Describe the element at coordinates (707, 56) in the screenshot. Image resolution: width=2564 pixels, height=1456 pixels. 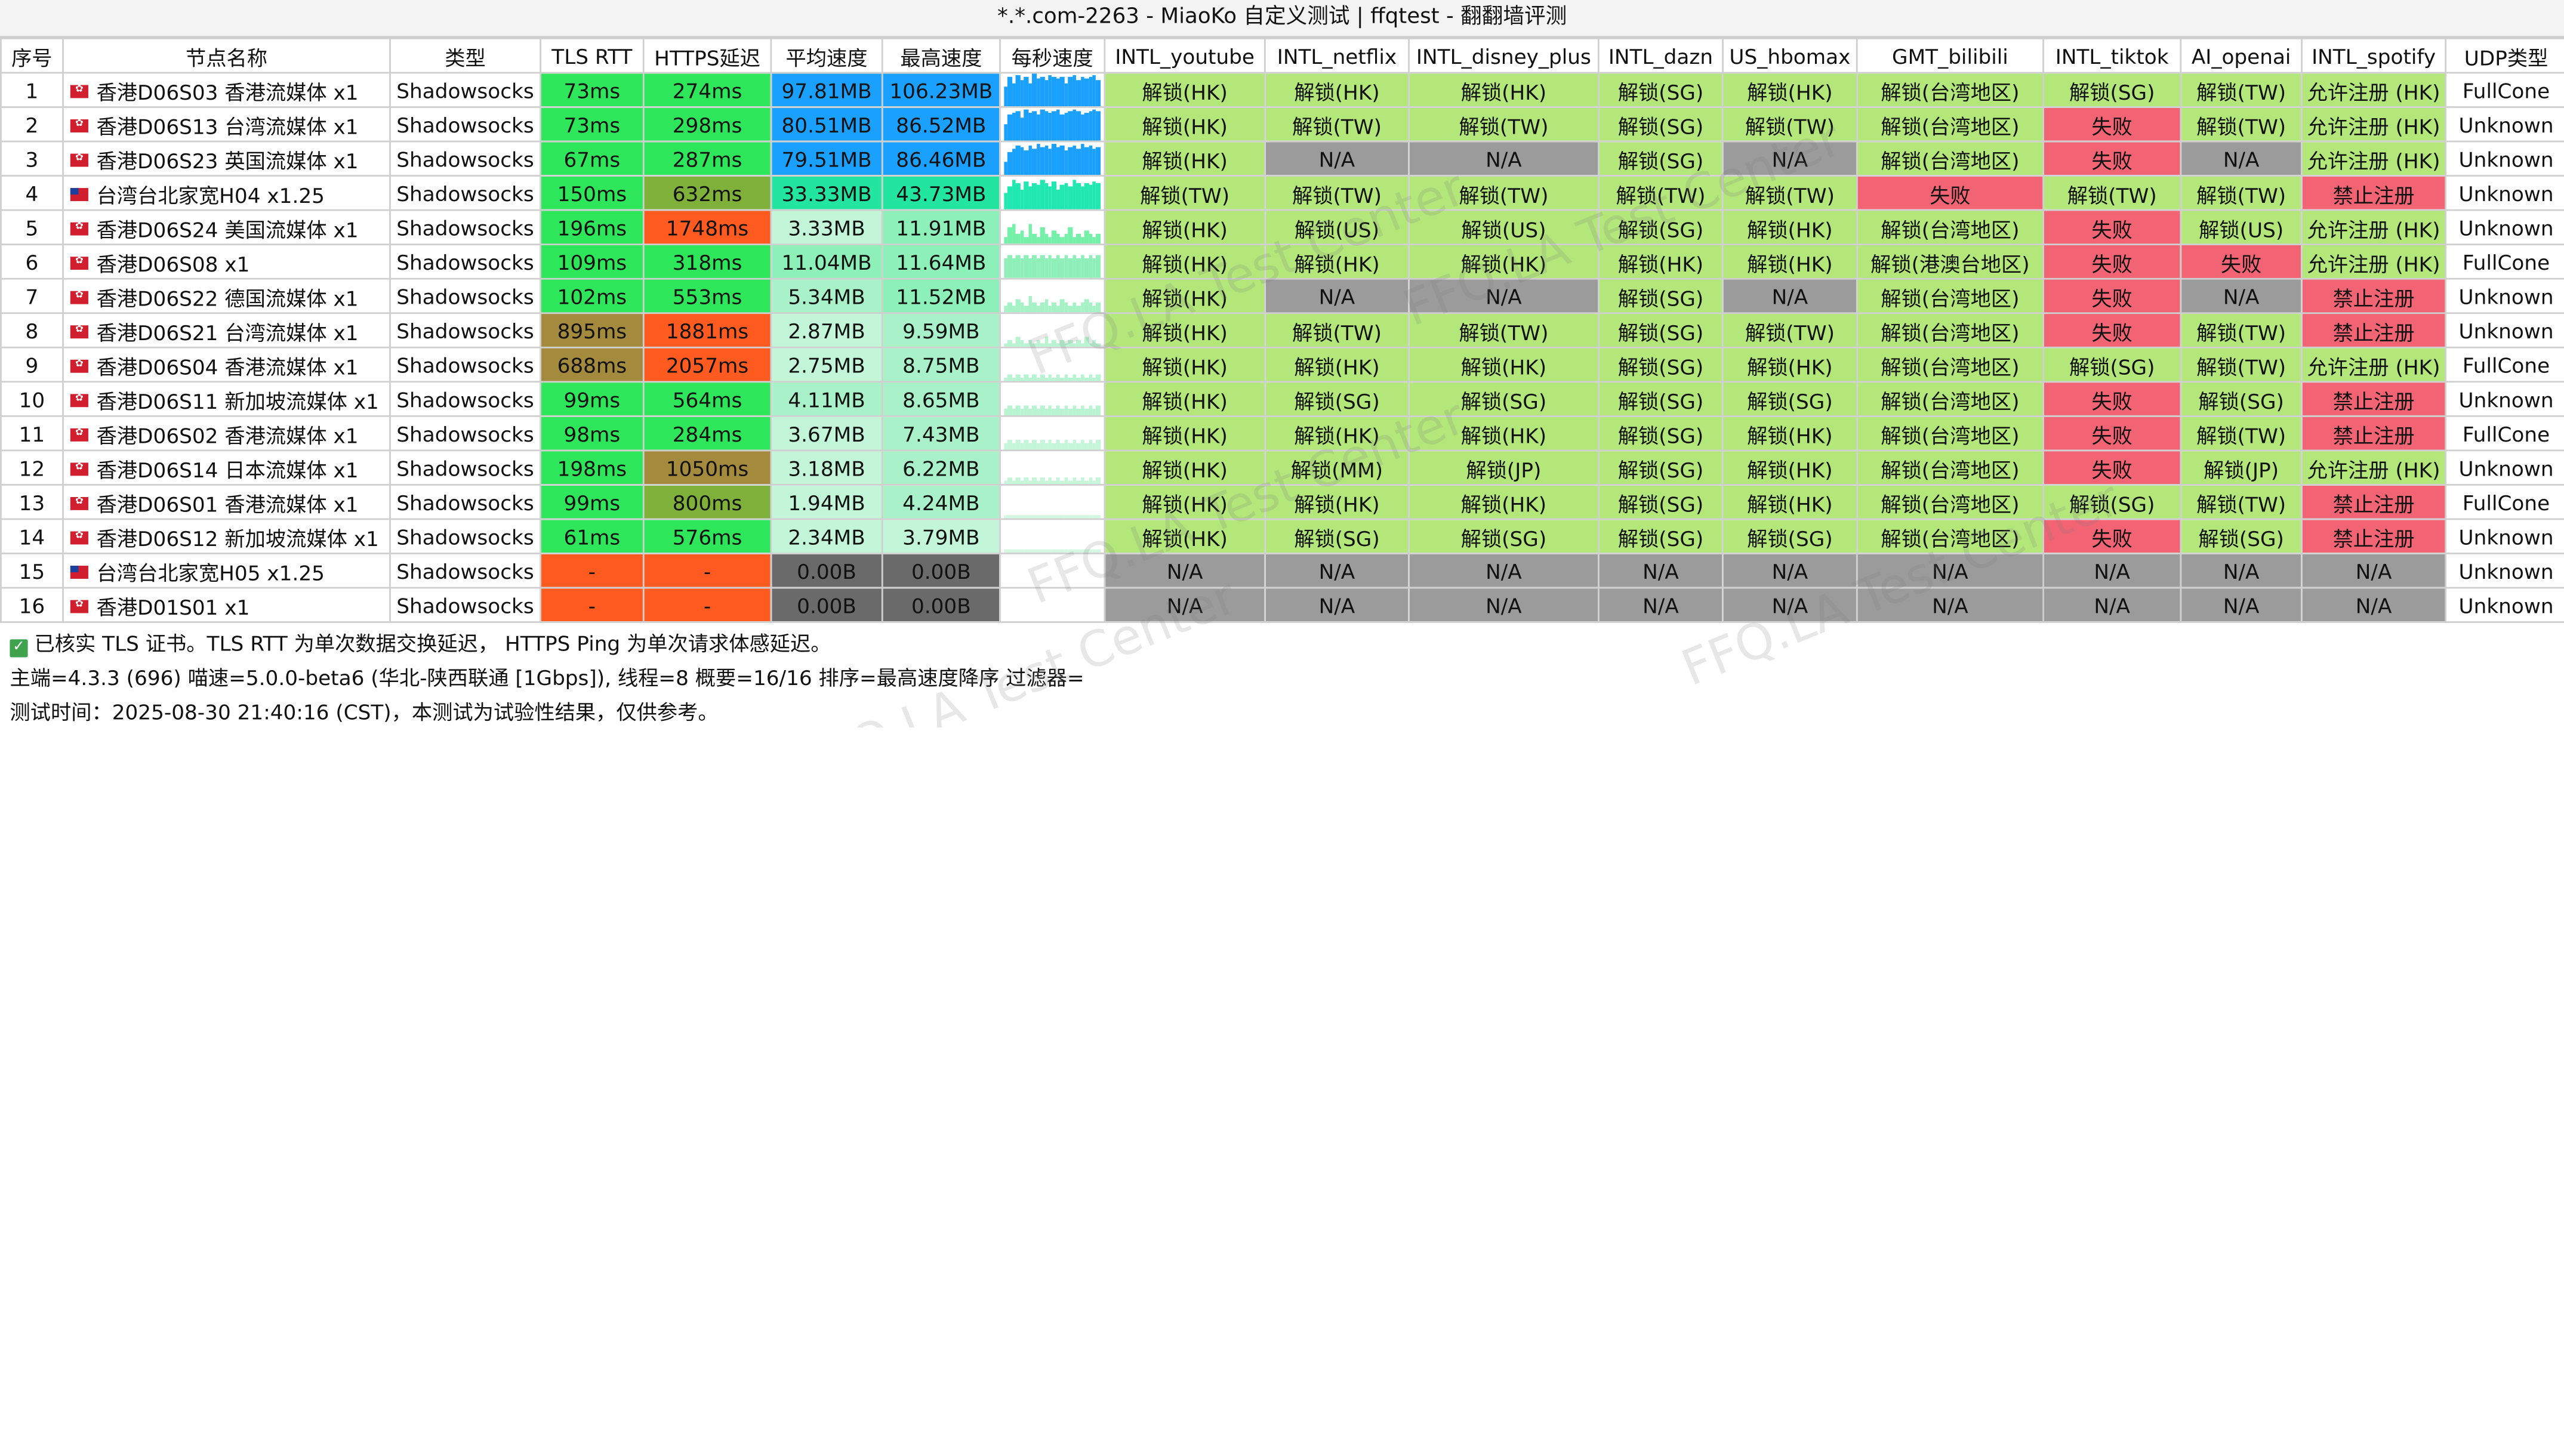
I see `header-https-latency: HTTPS延迟` at that location.